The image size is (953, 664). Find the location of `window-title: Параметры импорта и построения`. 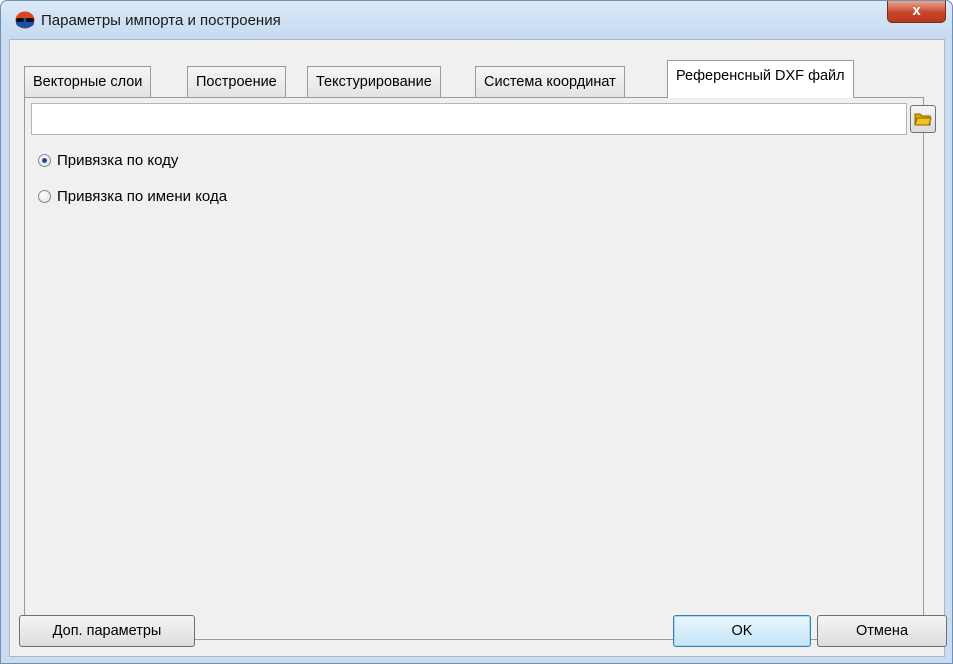

window-title: Параметры импорта и построения is located at coordinates (161, 20).